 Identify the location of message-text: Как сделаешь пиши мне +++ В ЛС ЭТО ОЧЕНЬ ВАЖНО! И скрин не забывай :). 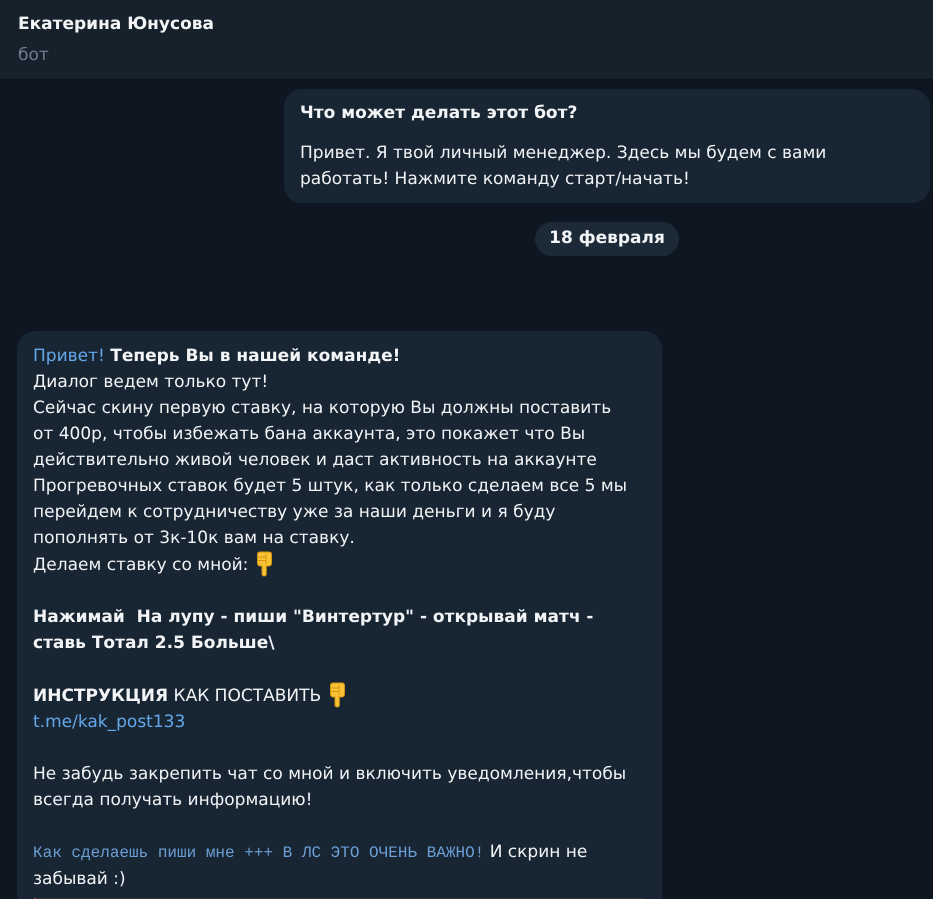
(310, 866).